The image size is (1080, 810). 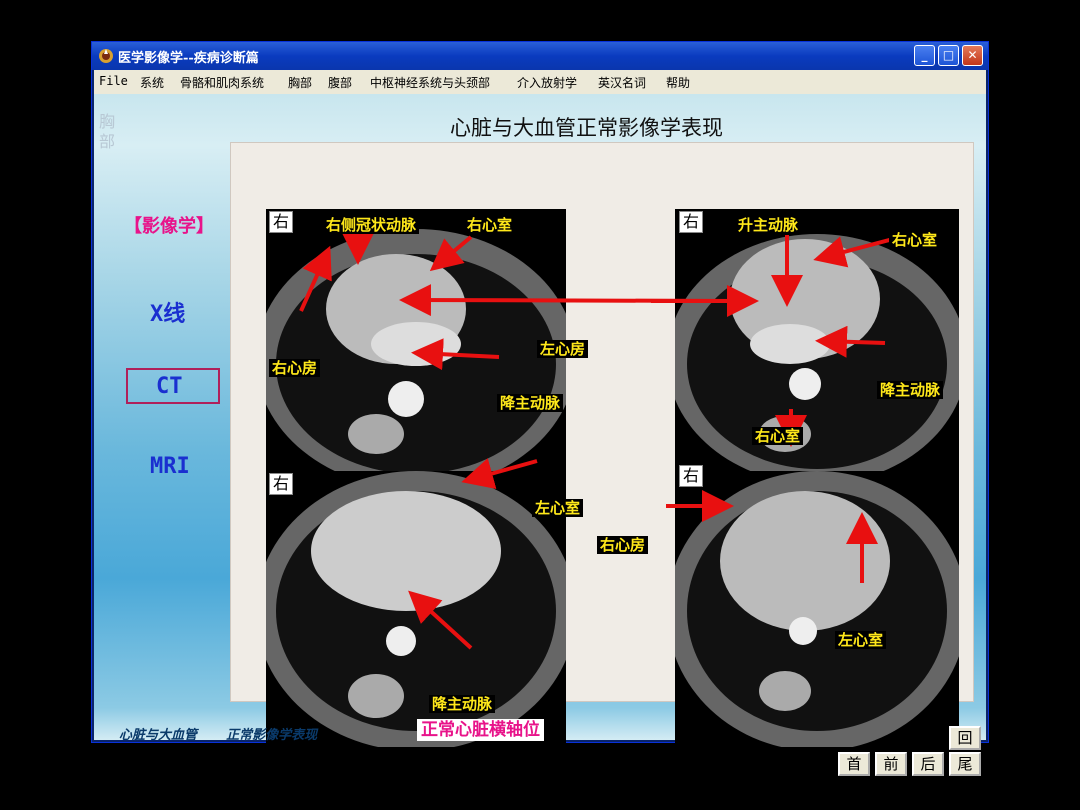 What do you see at coordinates (300, 82) in the screenshot?
I see `menu-chest: 胸部` at bounding box center [300, 82].